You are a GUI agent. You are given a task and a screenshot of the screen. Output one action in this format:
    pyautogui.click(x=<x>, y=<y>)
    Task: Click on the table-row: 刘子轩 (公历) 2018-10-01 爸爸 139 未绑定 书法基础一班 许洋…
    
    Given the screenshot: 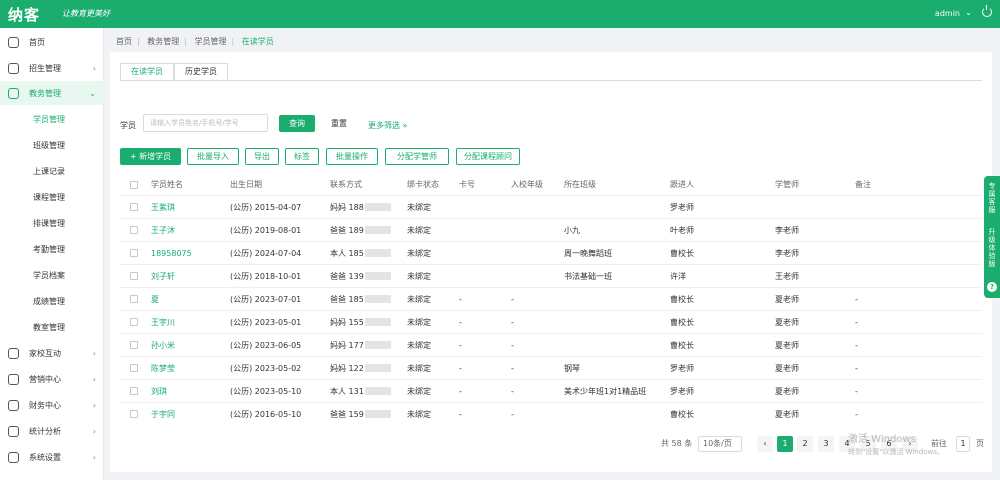 What is the action you would take?
    pyautogui.click(x=551, y=275)
    